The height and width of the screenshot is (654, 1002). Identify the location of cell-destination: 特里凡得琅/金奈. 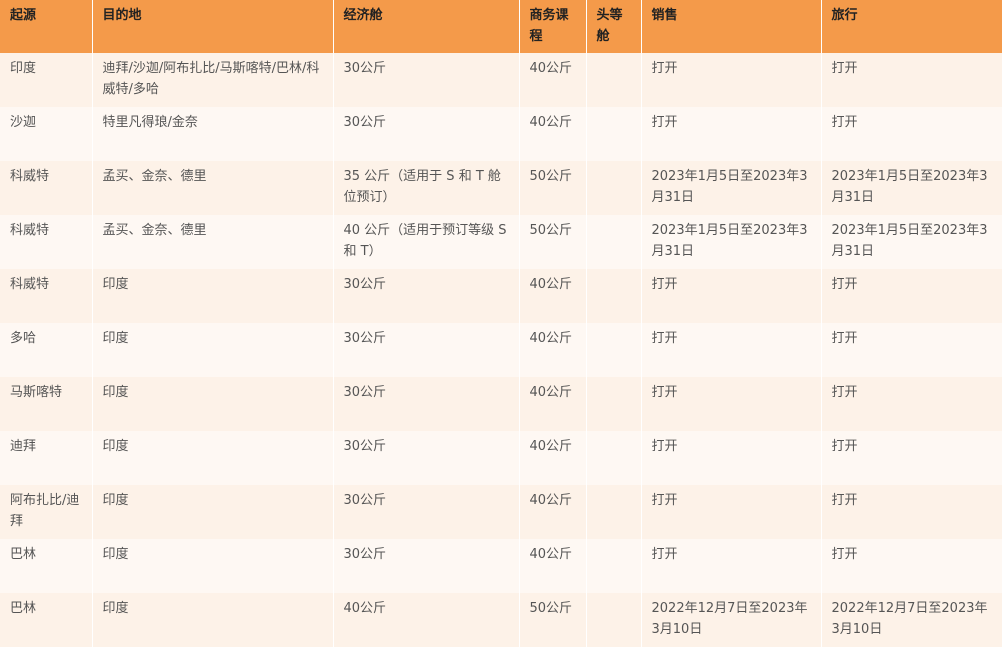
(212, 134).